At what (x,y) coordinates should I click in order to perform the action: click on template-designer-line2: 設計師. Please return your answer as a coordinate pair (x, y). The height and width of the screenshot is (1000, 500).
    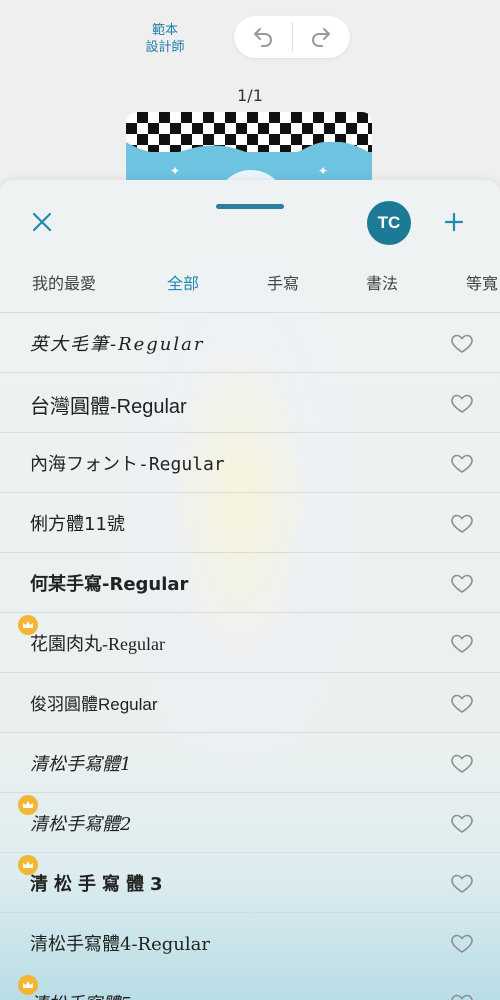
    Looking at the image, I should click on (165, 47).